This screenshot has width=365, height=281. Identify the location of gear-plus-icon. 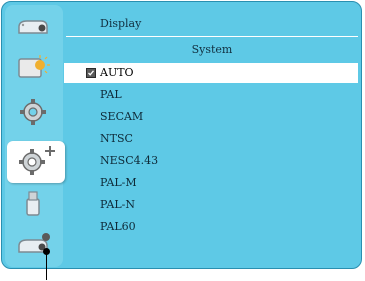
(36, 162).